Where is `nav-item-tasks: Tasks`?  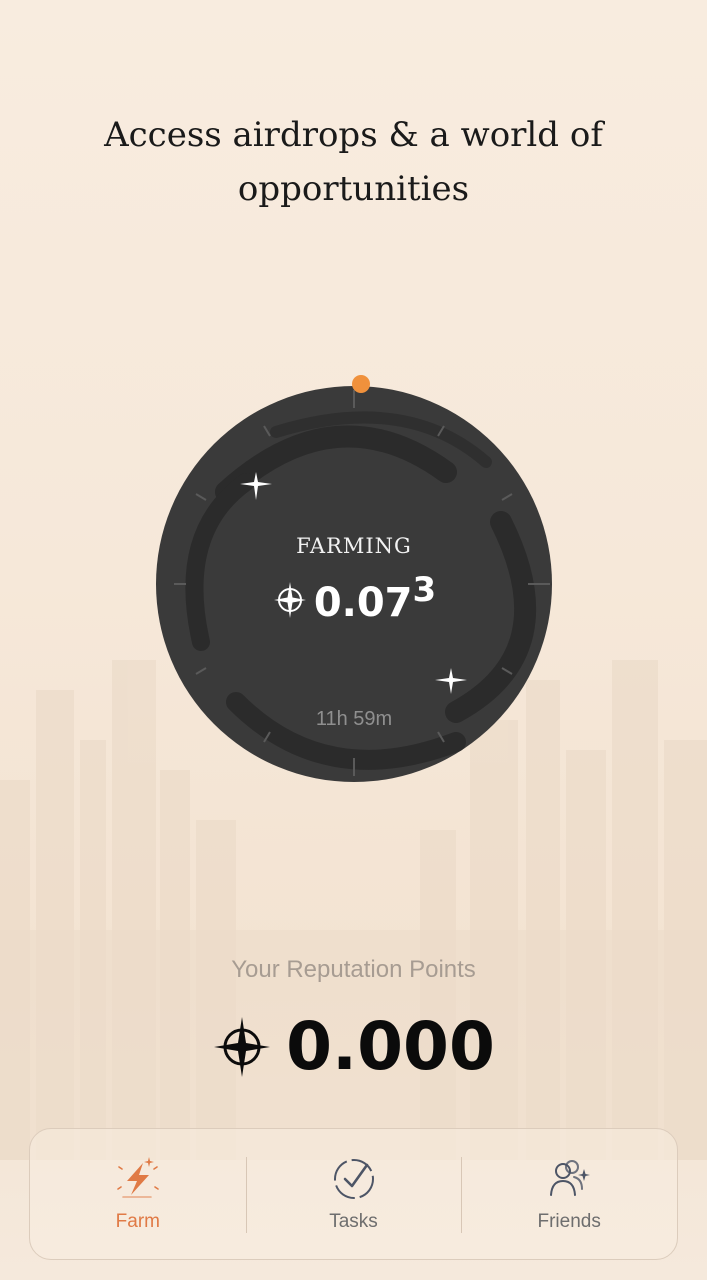
nav-item-tasks: Tasks is located at coordinates (353, 1194).